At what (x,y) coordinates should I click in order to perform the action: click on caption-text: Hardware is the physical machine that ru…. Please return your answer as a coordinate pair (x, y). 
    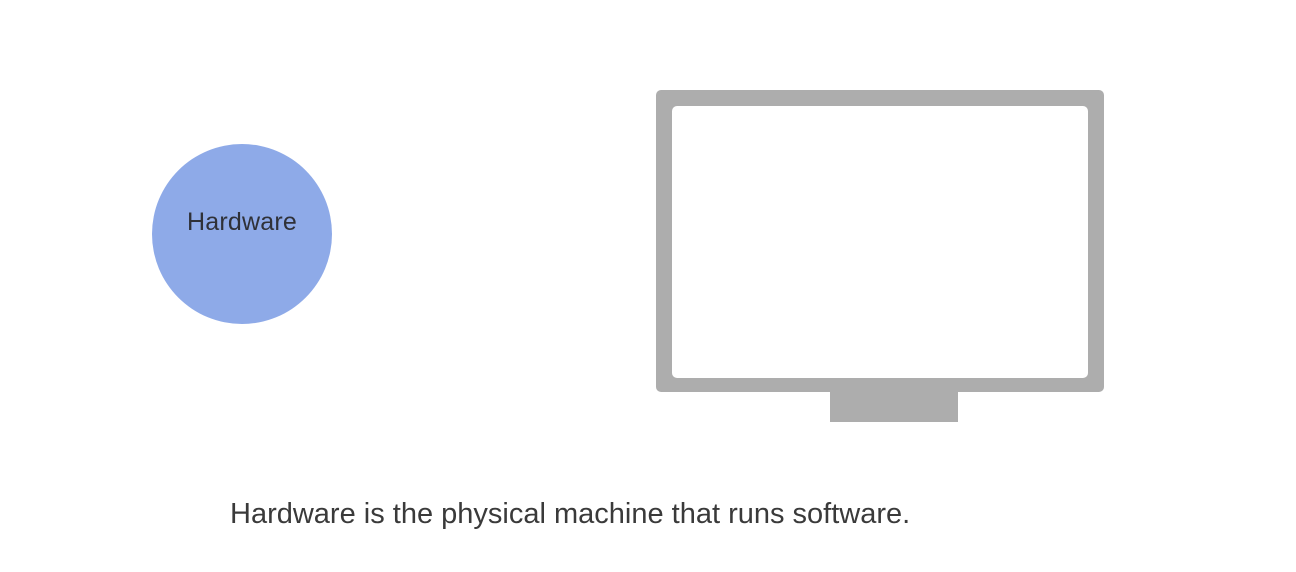
    Looking at the image, I should click on (570, 514).